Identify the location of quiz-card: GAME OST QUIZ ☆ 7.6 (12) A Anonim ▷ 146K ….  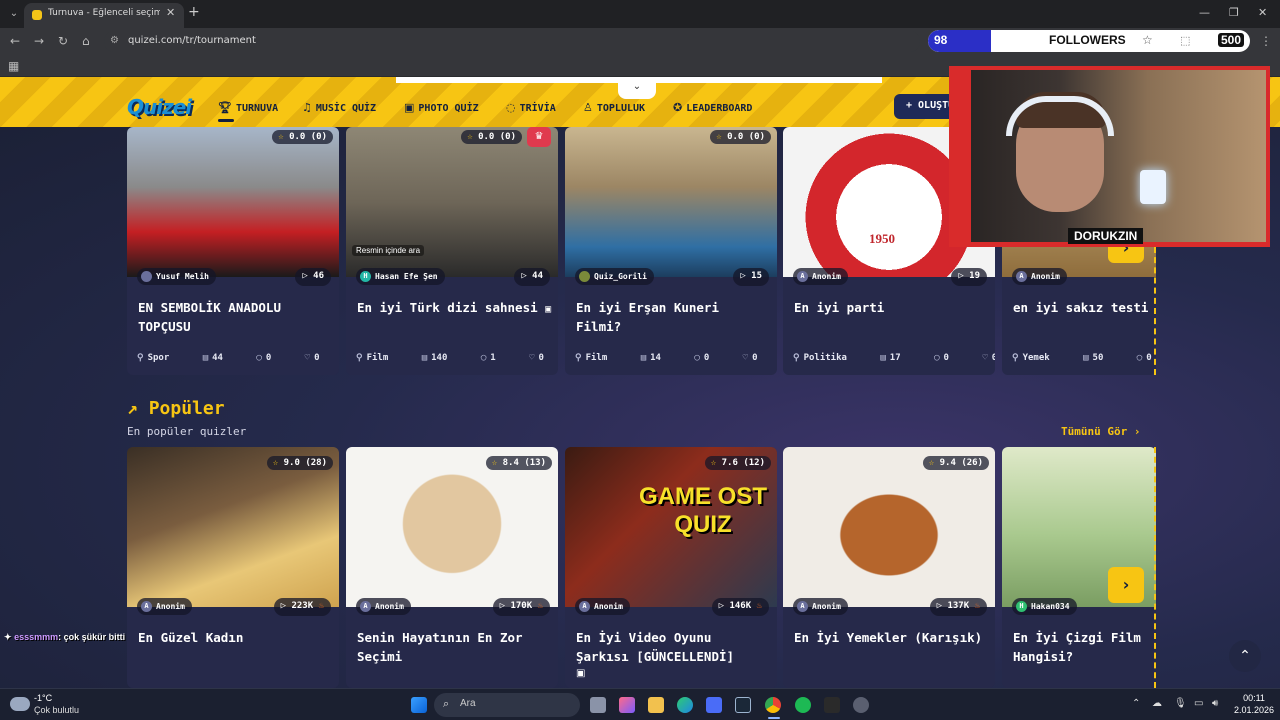
(671, 567).